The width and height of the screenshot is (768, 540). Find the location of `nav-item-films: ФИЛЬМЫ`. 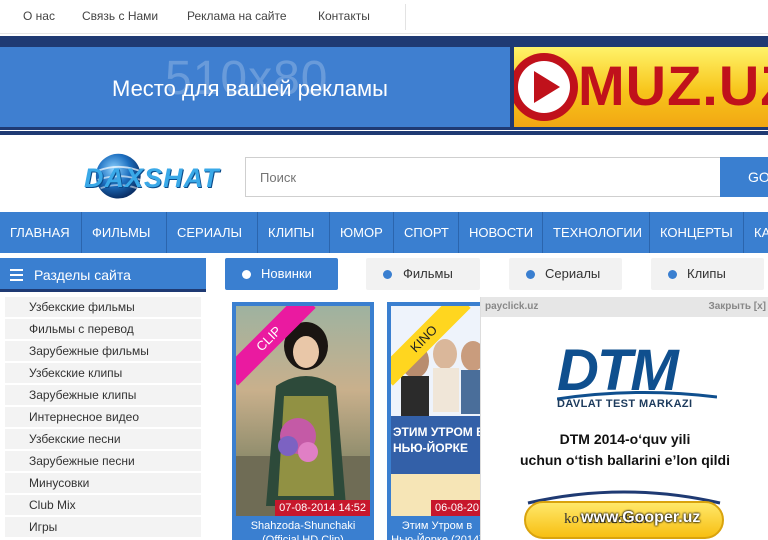

nav-item-films: ФИЛЬМЫ is located at coordinates (124, 232).